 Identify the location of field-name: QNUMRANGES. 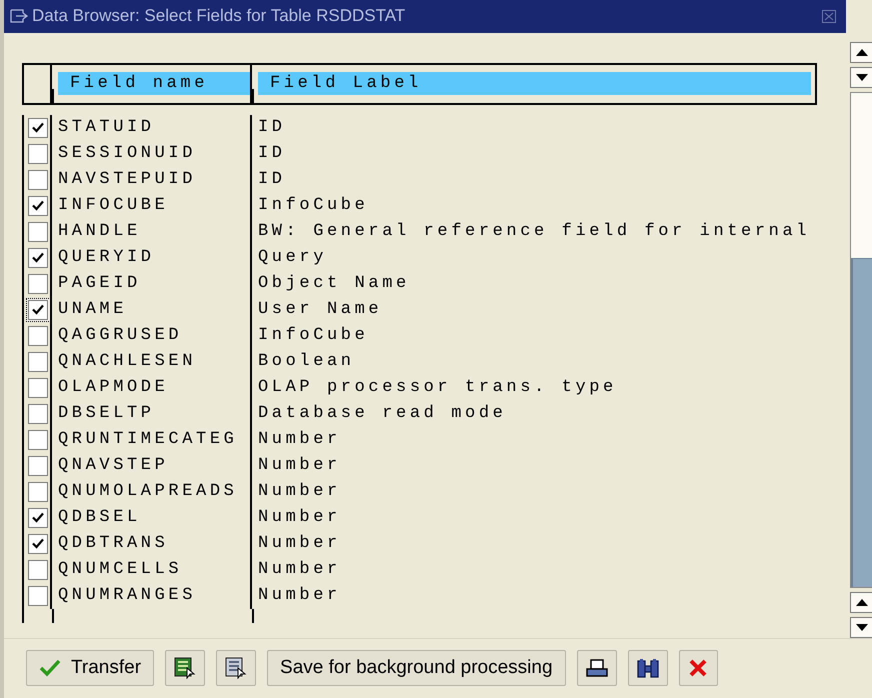
(127, 596).